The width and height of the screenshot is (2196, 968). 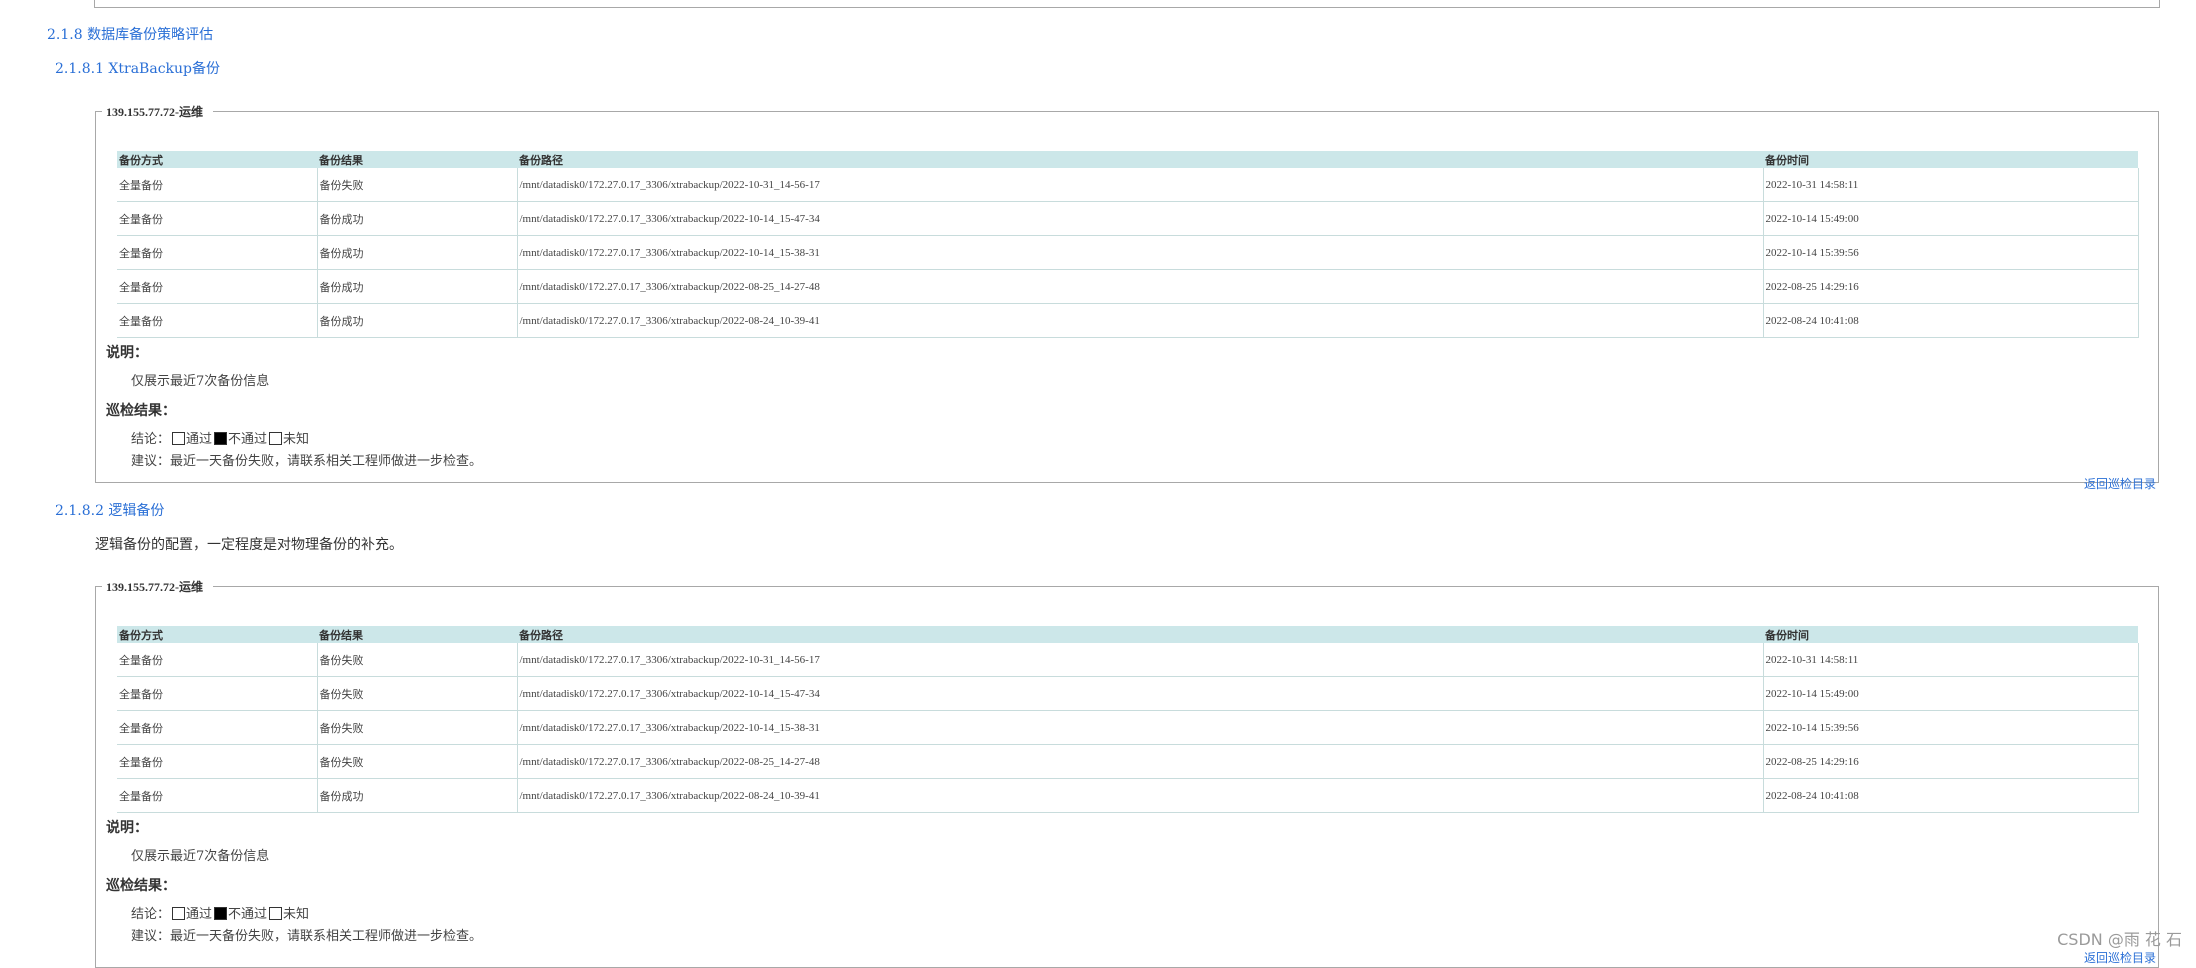 I want to click on section-heading-2-1-8-1: 2.1.8.1 XtraBackup备份, so click(x=137, y=68).